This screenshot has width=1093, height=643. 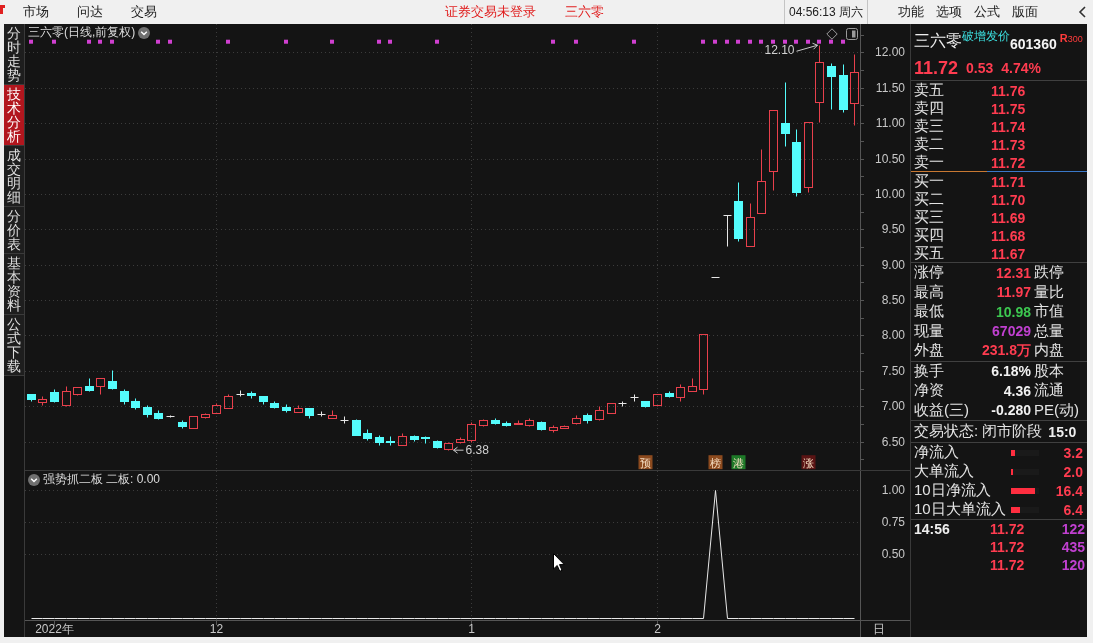 I want to click on percent-change: 4.74%, so click(x=1021, y=68).